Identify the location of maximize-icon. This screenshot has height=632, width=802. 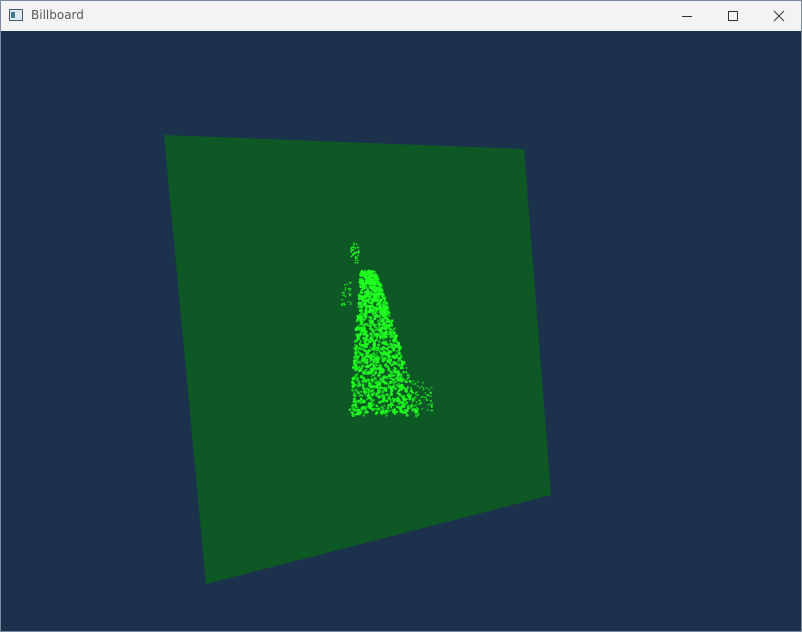
(733, 16).